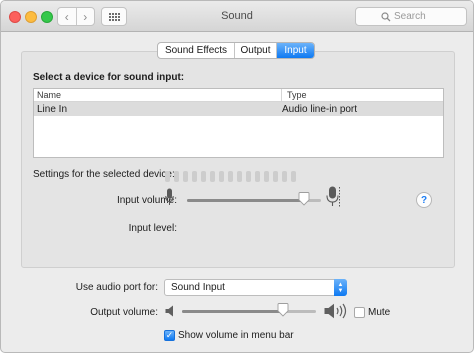 The width and height of the screenshot is (474, 353). What do you see at coordinates (320, 109) in the screenshot?
I see `device-type-cell: Audio line-in port` at bounding box center [320, 109].